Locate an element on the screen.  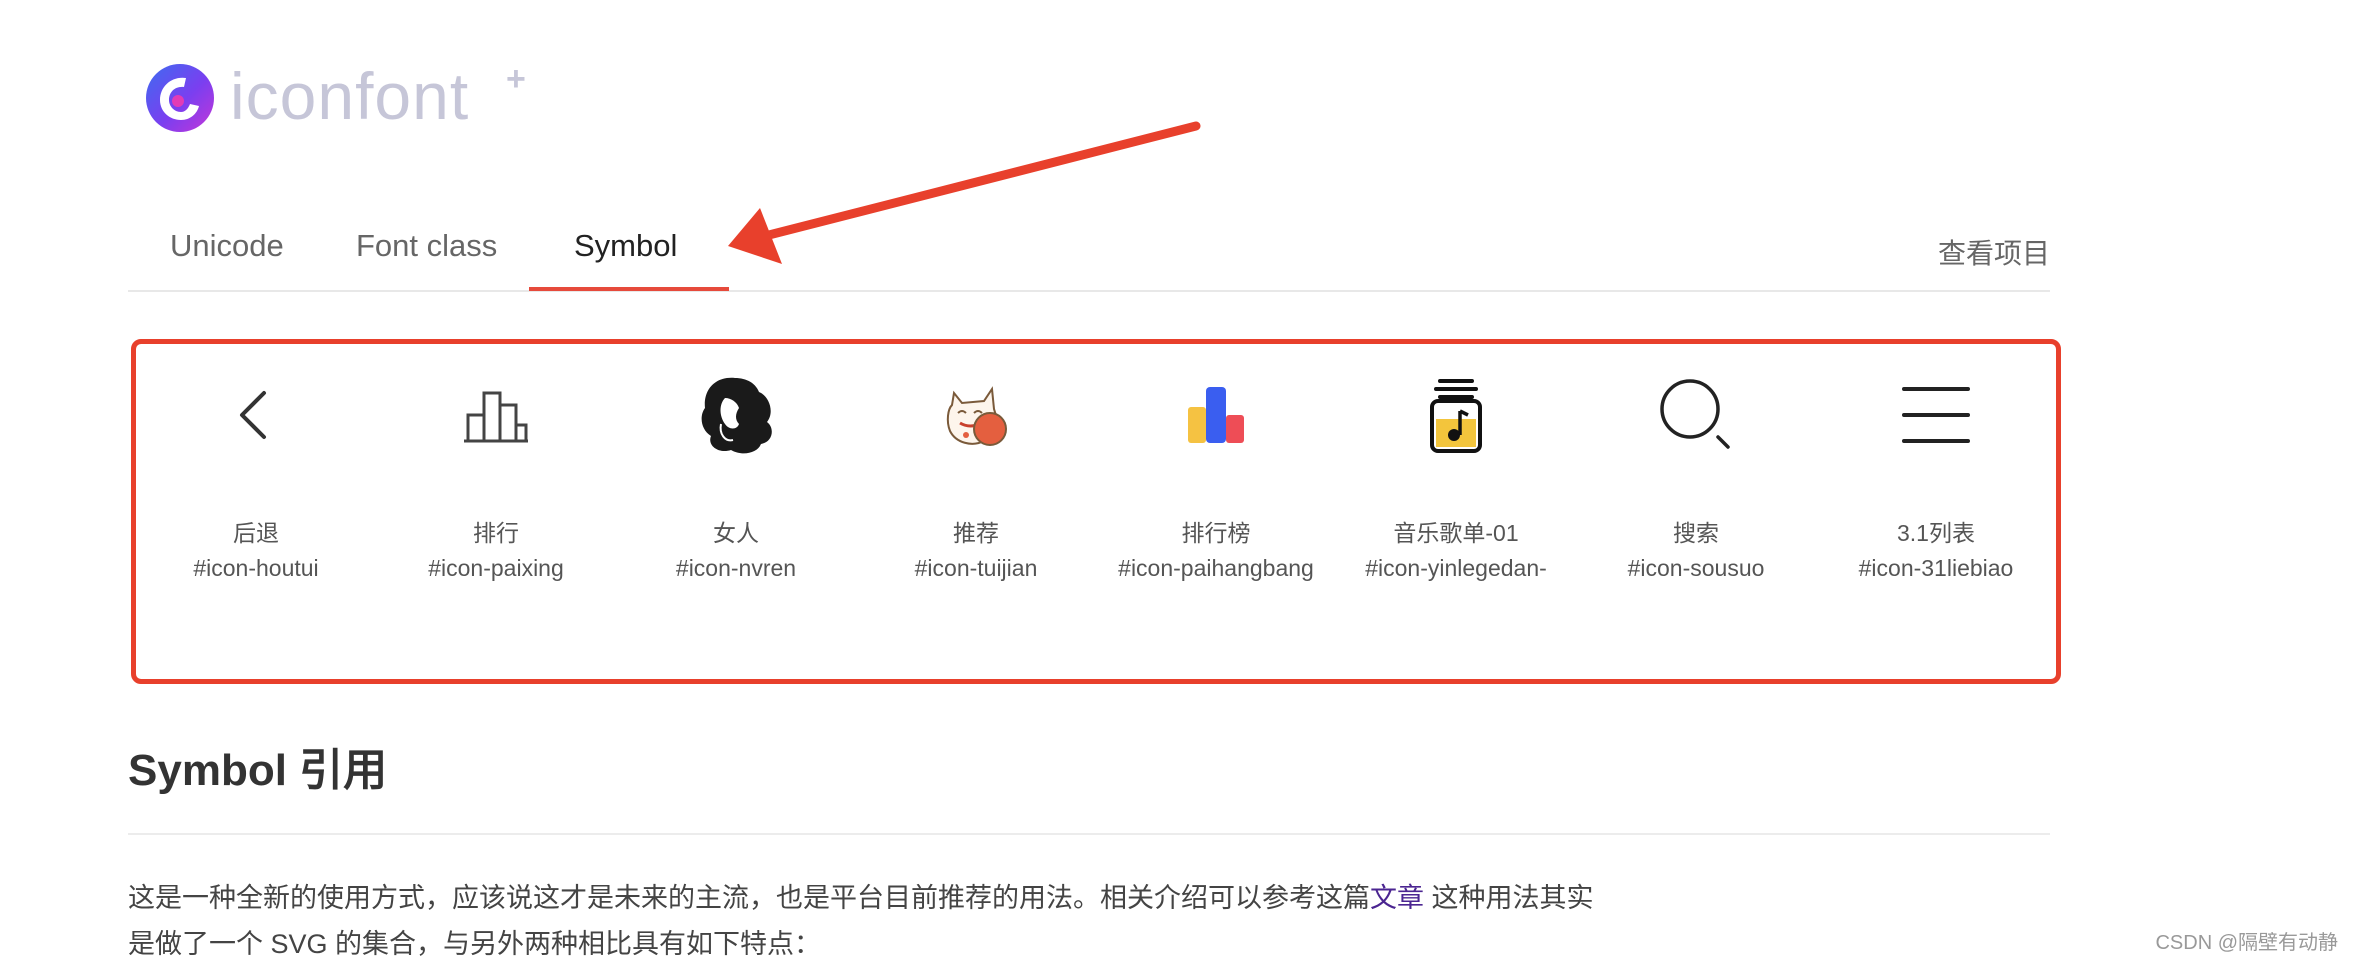
icon-item-sousuo: 搜索 #icon-sousuo is located at coordinates (1696, 476).